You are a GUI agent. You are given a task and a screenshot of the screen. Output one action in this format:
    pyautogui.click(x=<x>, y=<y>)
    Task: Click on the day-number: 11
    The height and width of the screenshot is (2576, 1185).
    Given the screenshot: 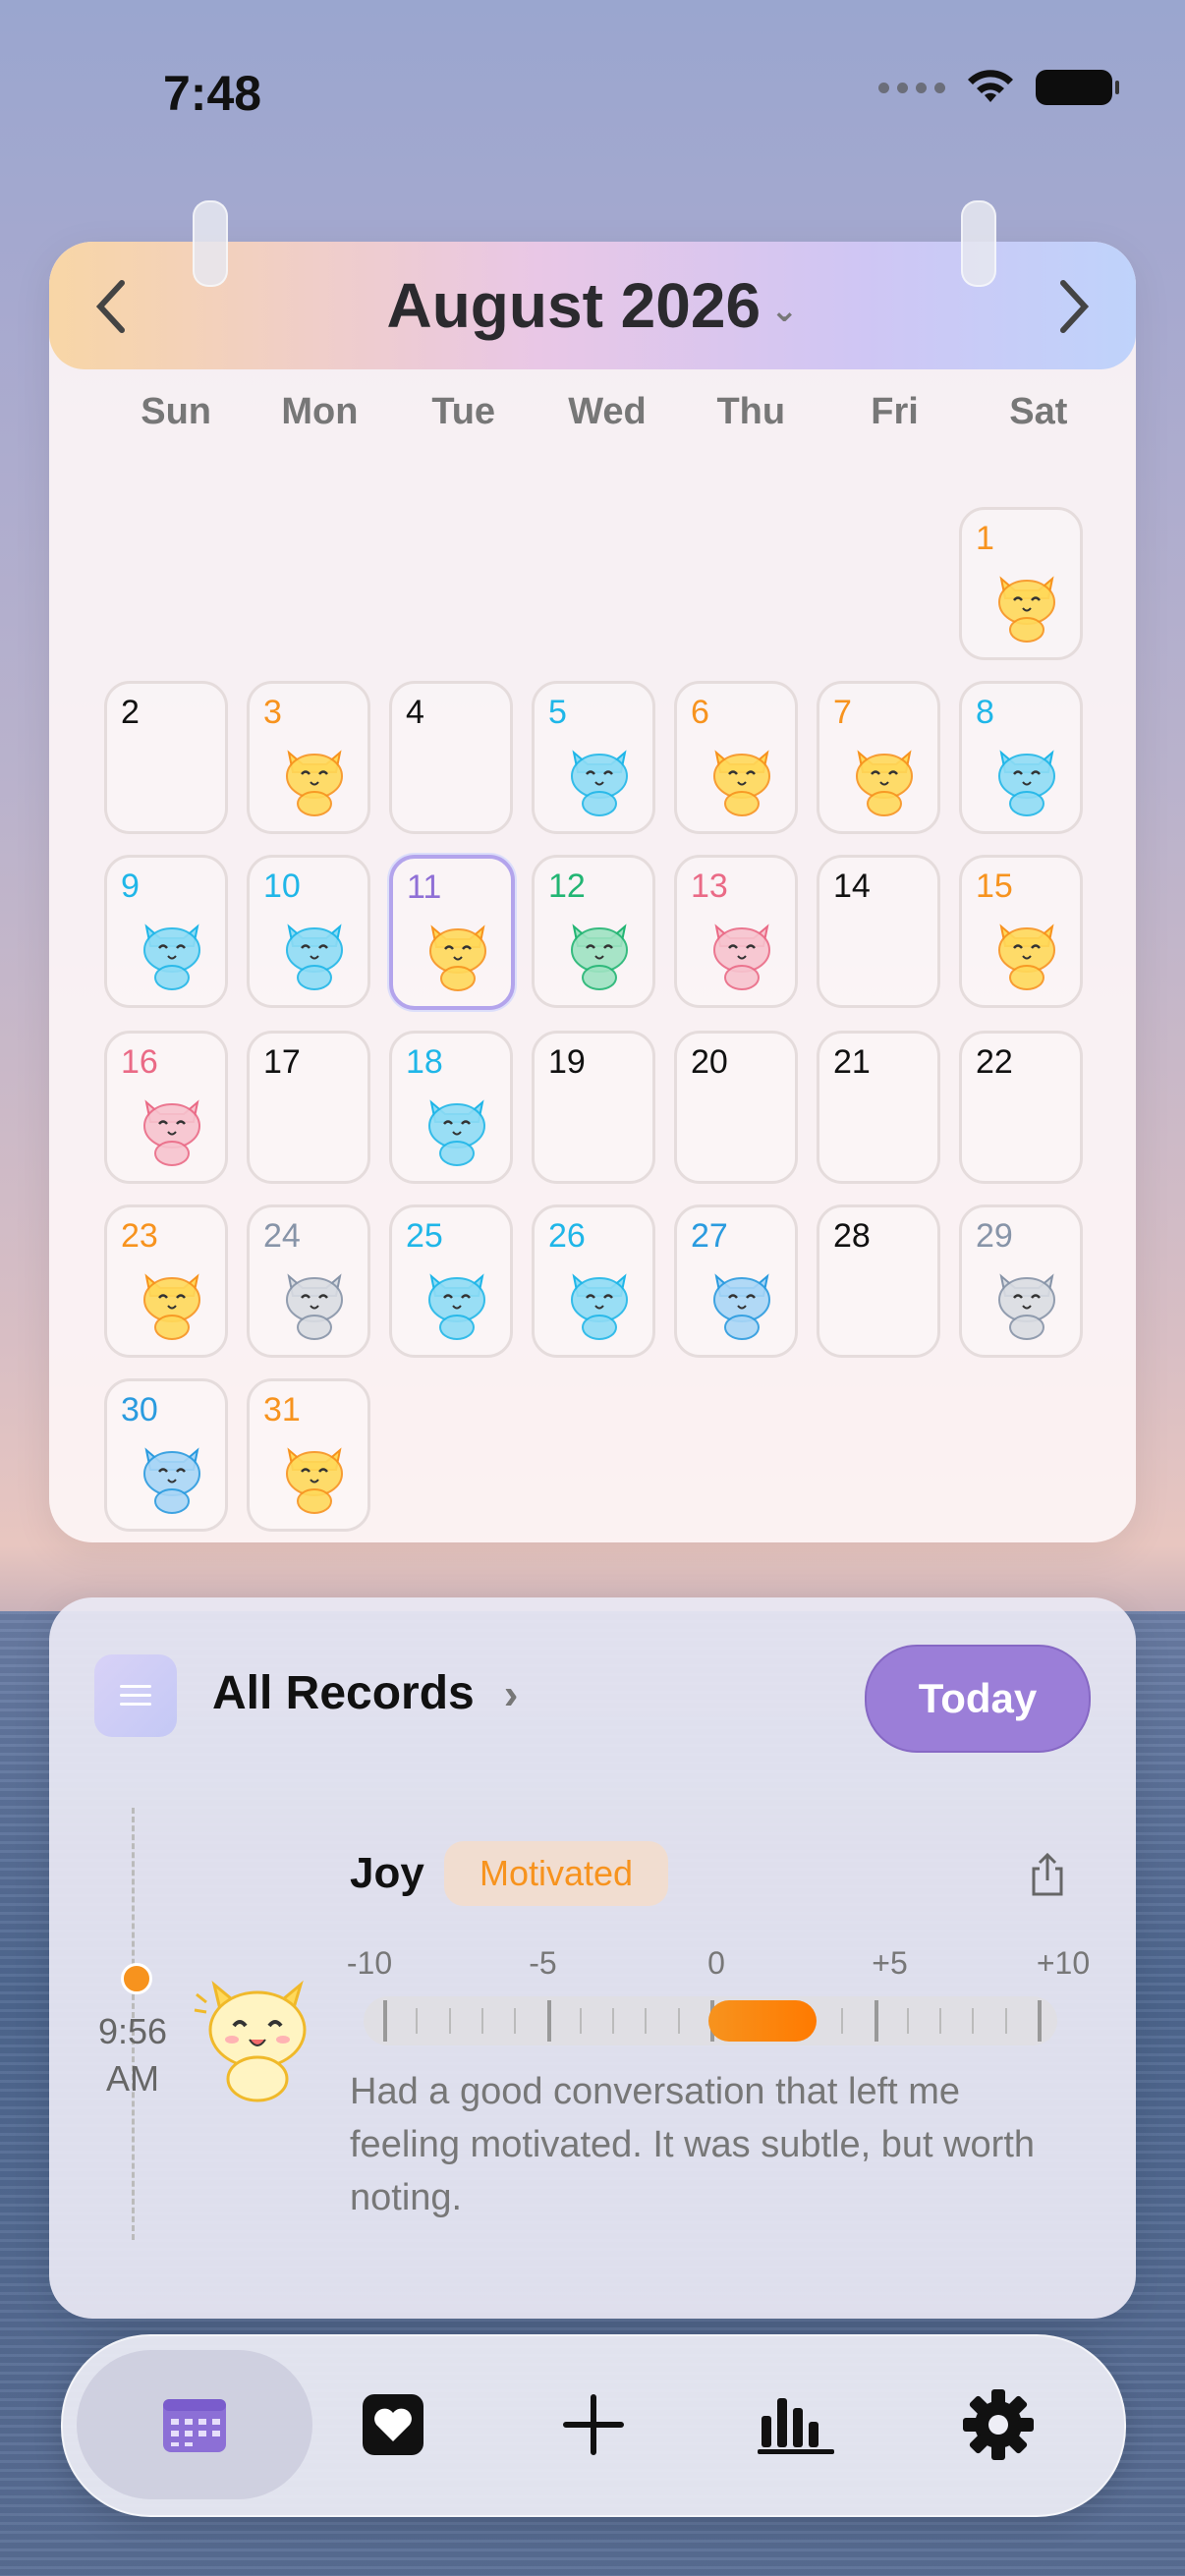 What is the action you would take?
    pyautogui.click(x=425, y=887)
    